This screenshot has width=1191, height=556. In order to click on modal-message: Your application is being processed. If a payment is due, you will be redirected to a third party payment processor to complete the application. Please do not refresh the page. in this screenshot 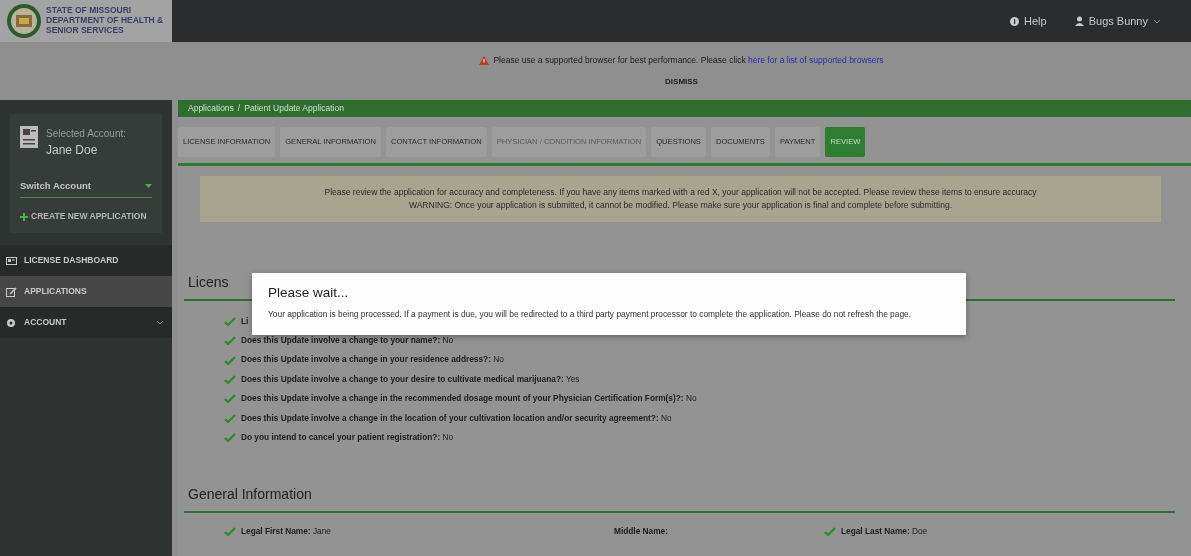, I will do `click(590, 314)`.